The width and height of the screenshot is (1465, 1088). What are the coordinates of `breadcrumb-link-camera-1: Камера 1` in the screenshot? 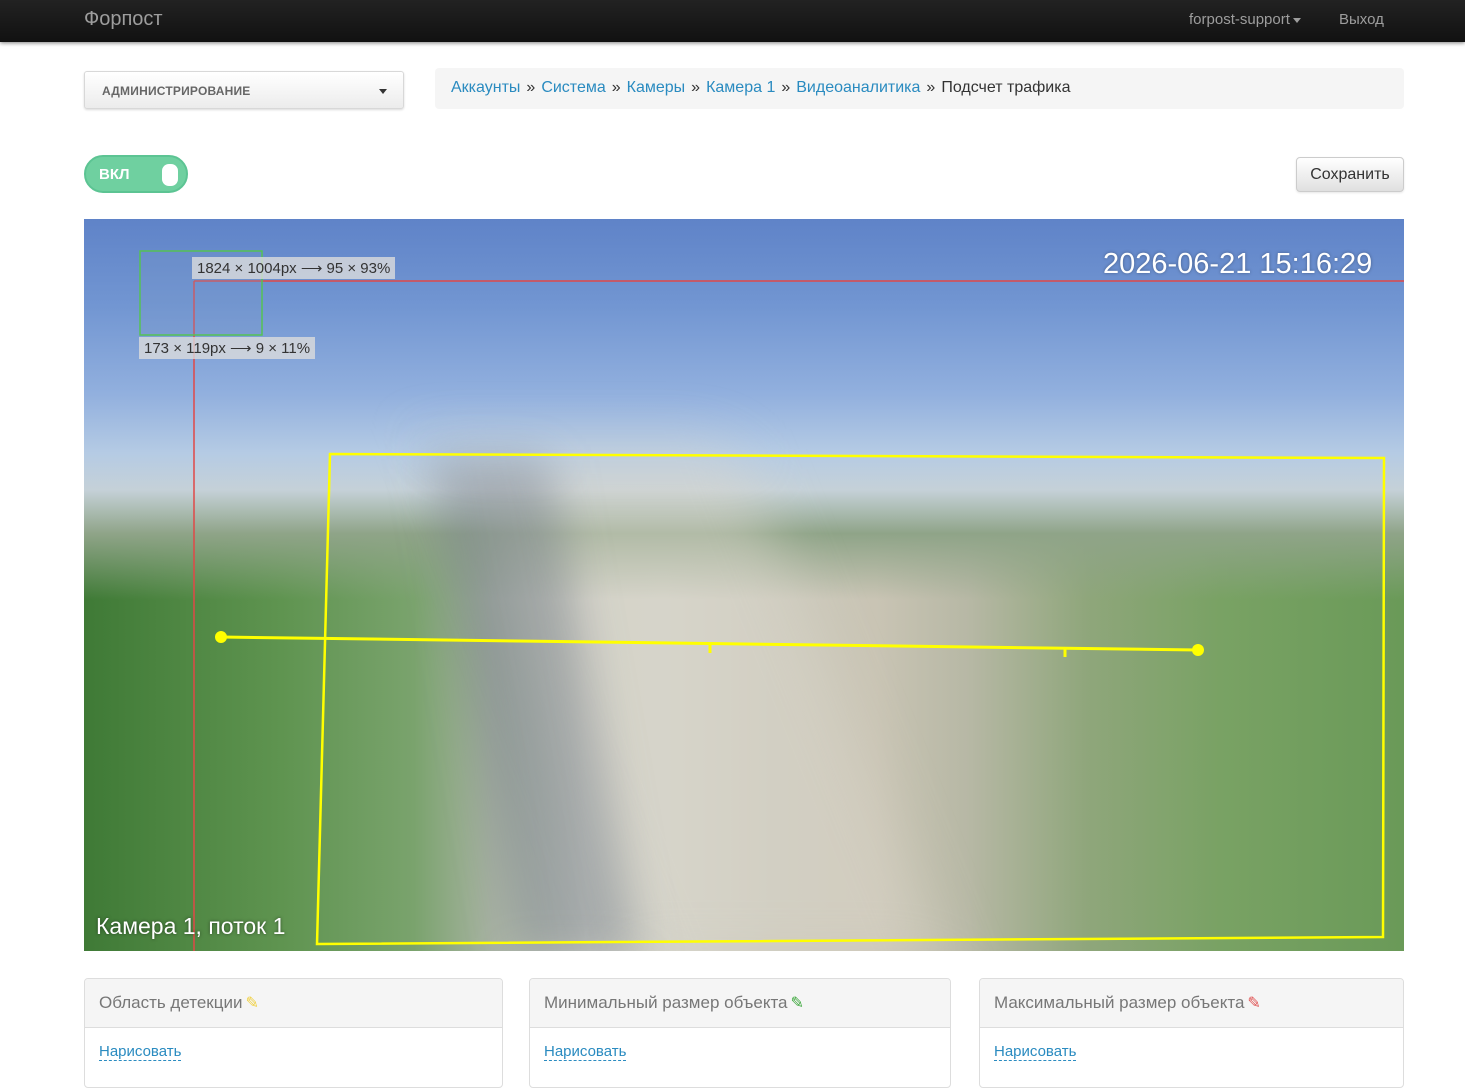 It's located at (740, 87).